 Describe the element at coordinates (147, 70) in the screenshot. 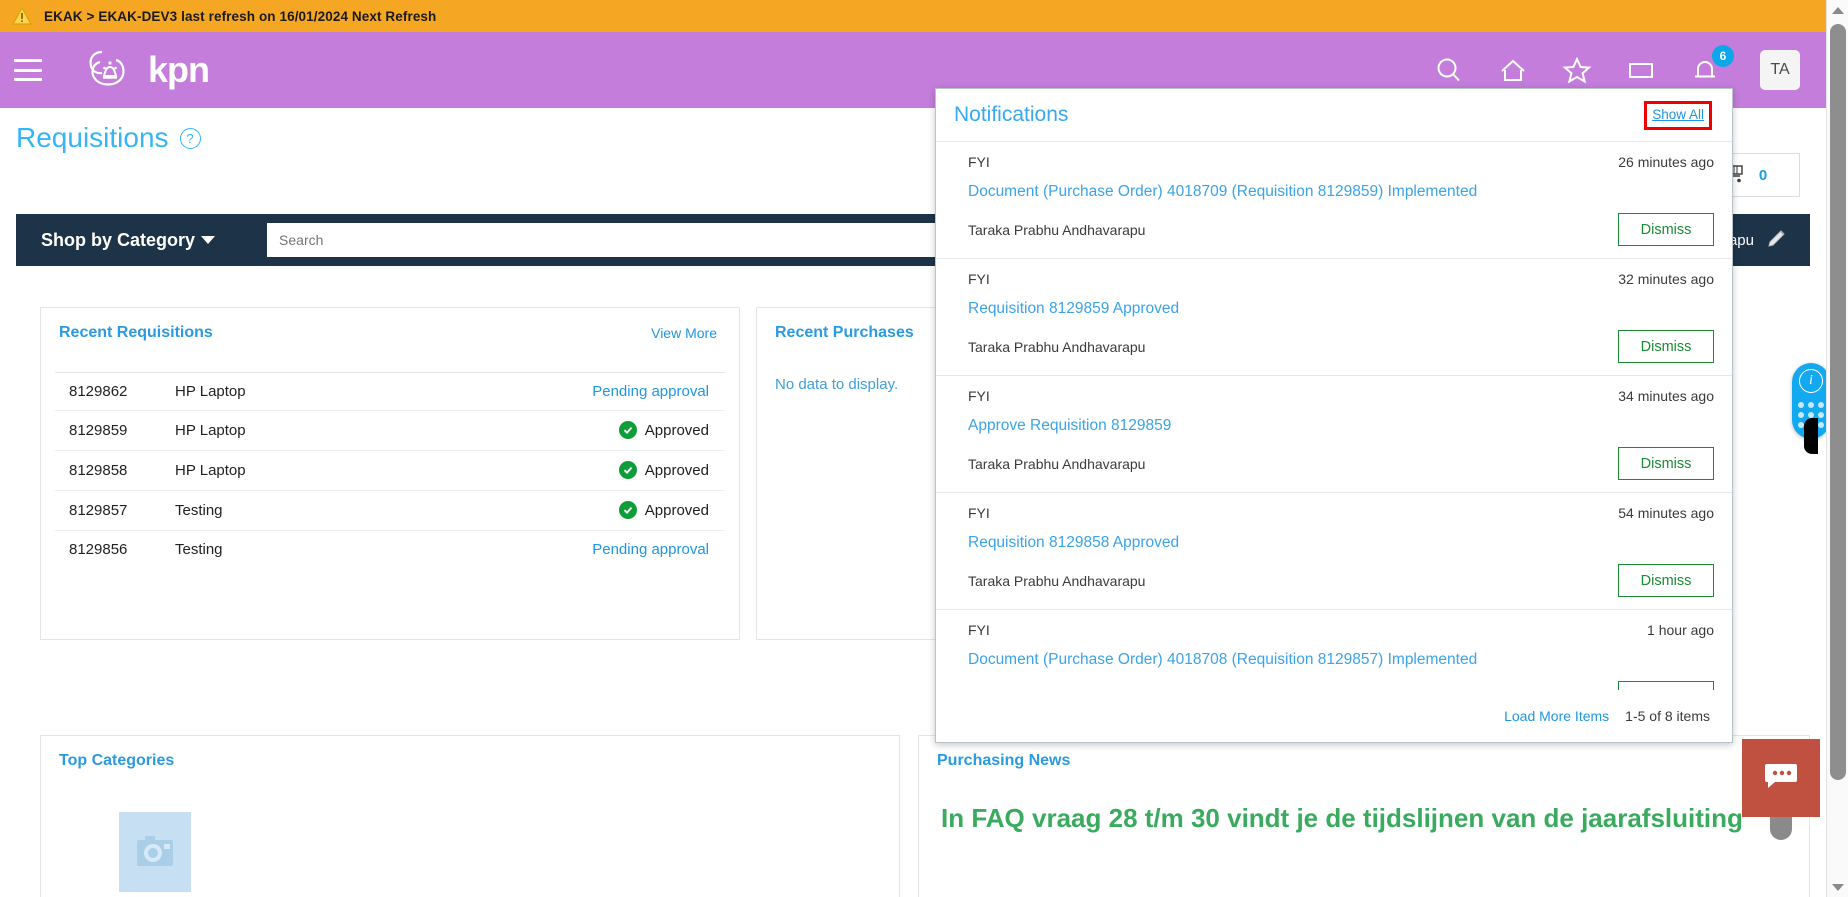

I see `kpn-logo: kpn` at that location.